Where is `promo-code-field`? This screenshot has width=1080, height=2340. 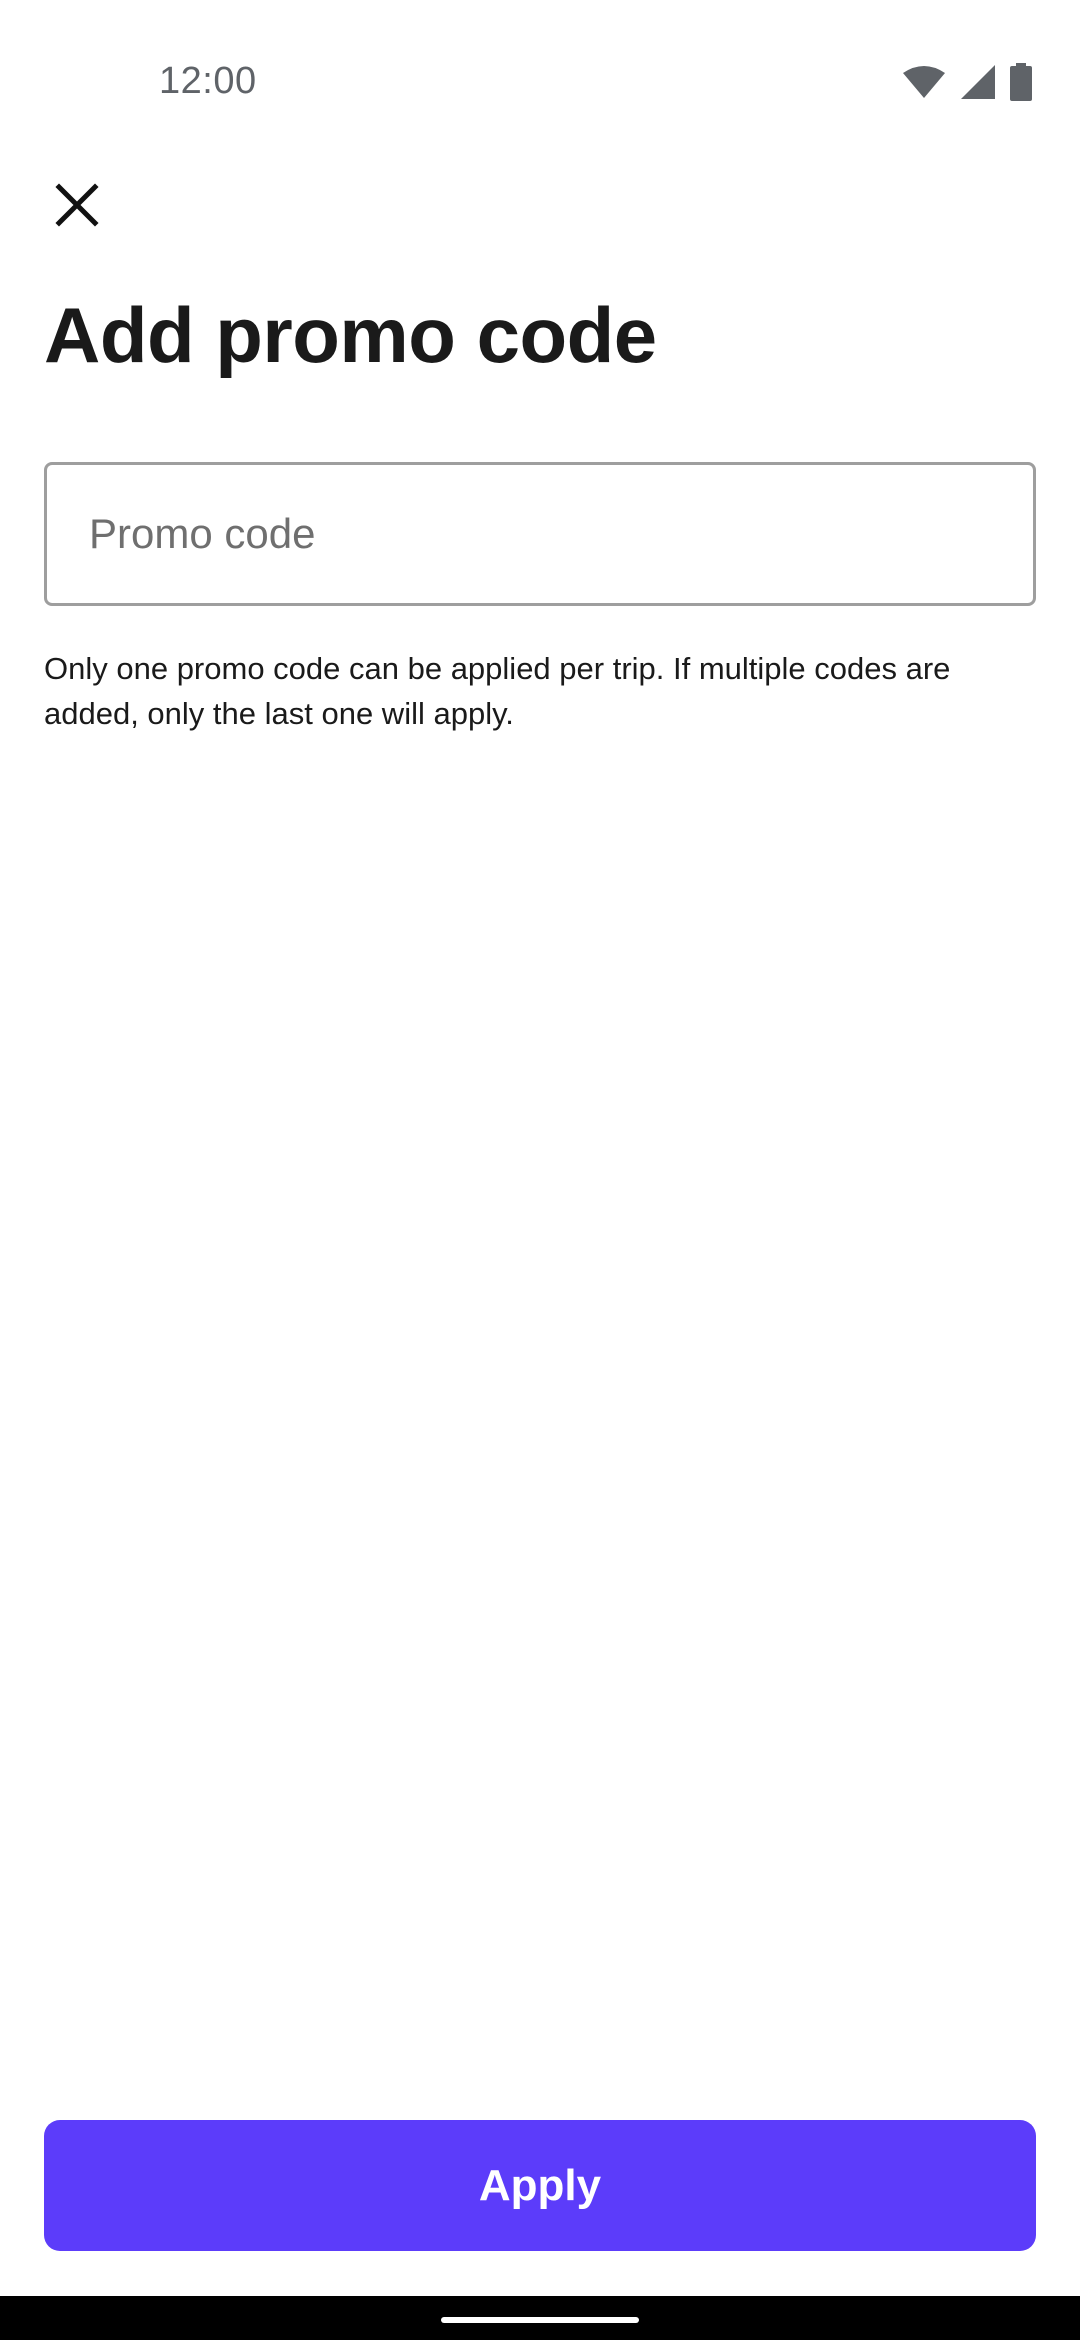 promo-code-field is located at coordinates (540, 534).